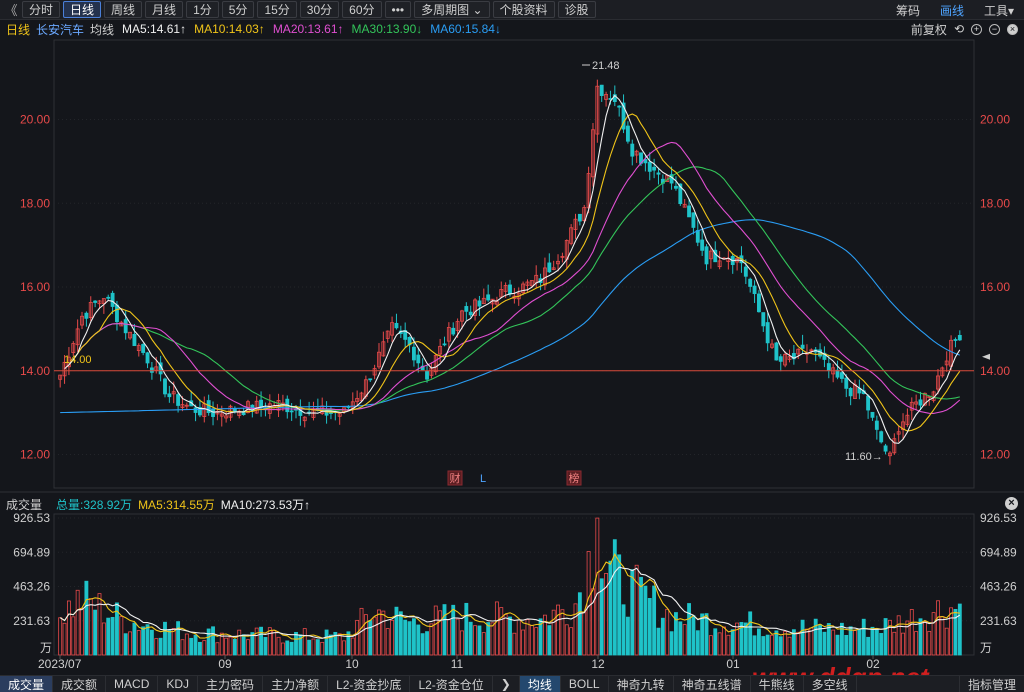  What do you see at coordinates (296, 683) in the screenshot?
I see `indicator-tab-left-5: 主力净额` at bounding box center [296, 683].